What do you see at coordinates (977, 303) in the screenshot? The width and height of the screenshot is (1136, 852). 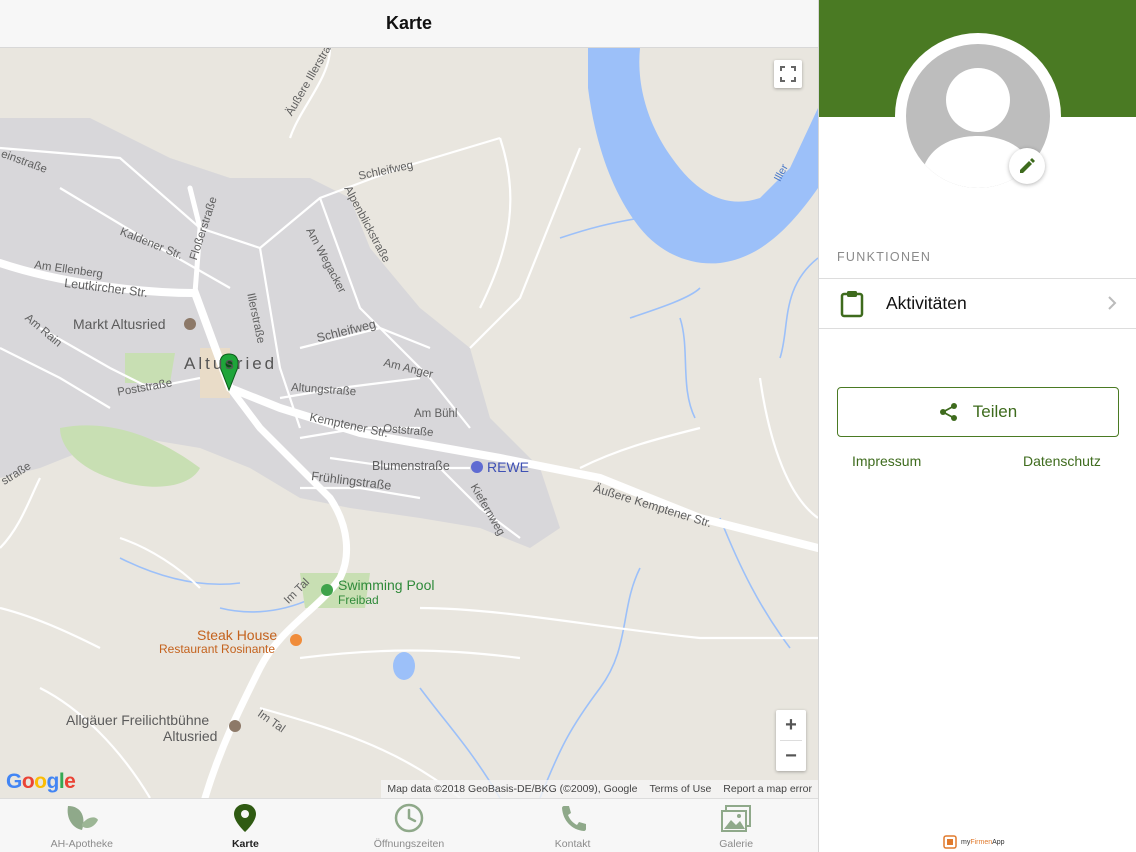 I see `menu-item-aktivitaeten: Aktivitäten` at bounding box center [977, 303].